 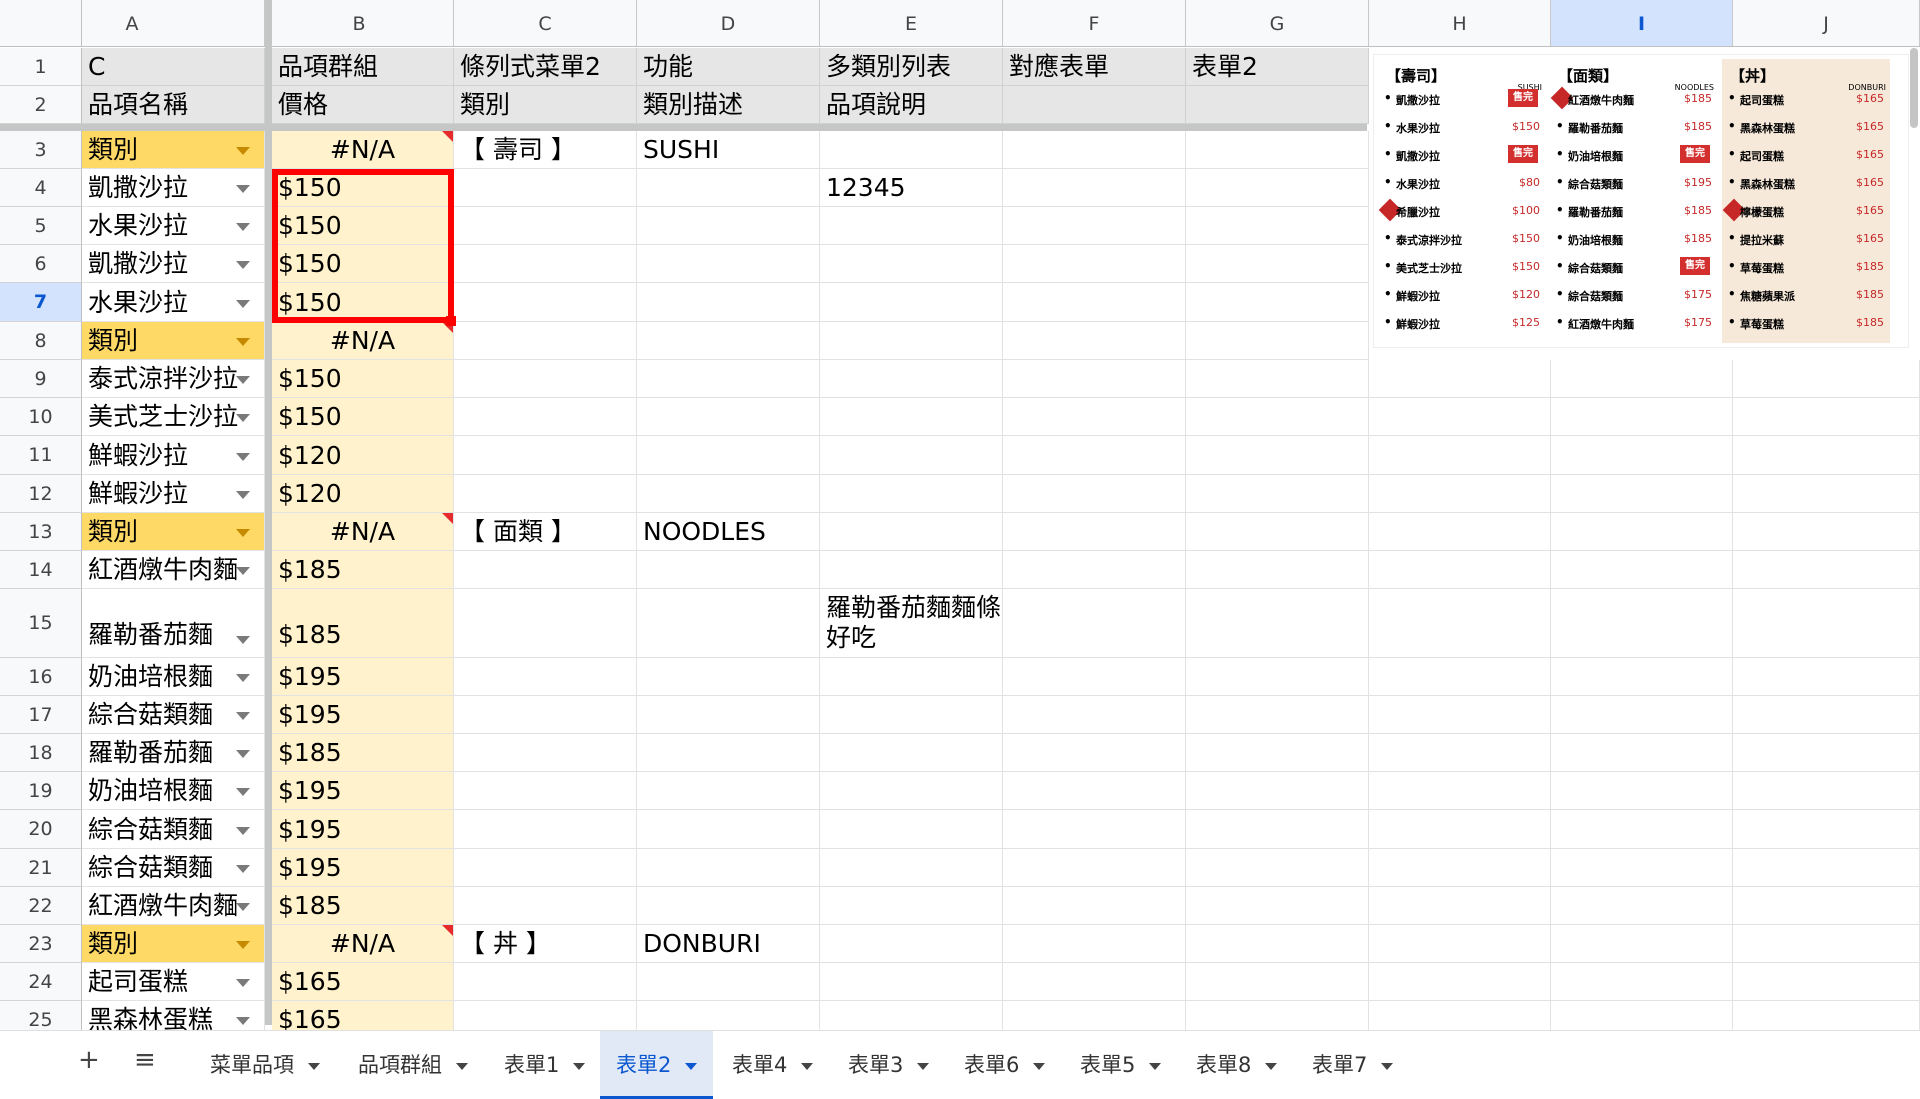 What do you see at coordinates (1642, 623) in the screenshot?
I see `cell-i15` at bounding box center [1642, 623].